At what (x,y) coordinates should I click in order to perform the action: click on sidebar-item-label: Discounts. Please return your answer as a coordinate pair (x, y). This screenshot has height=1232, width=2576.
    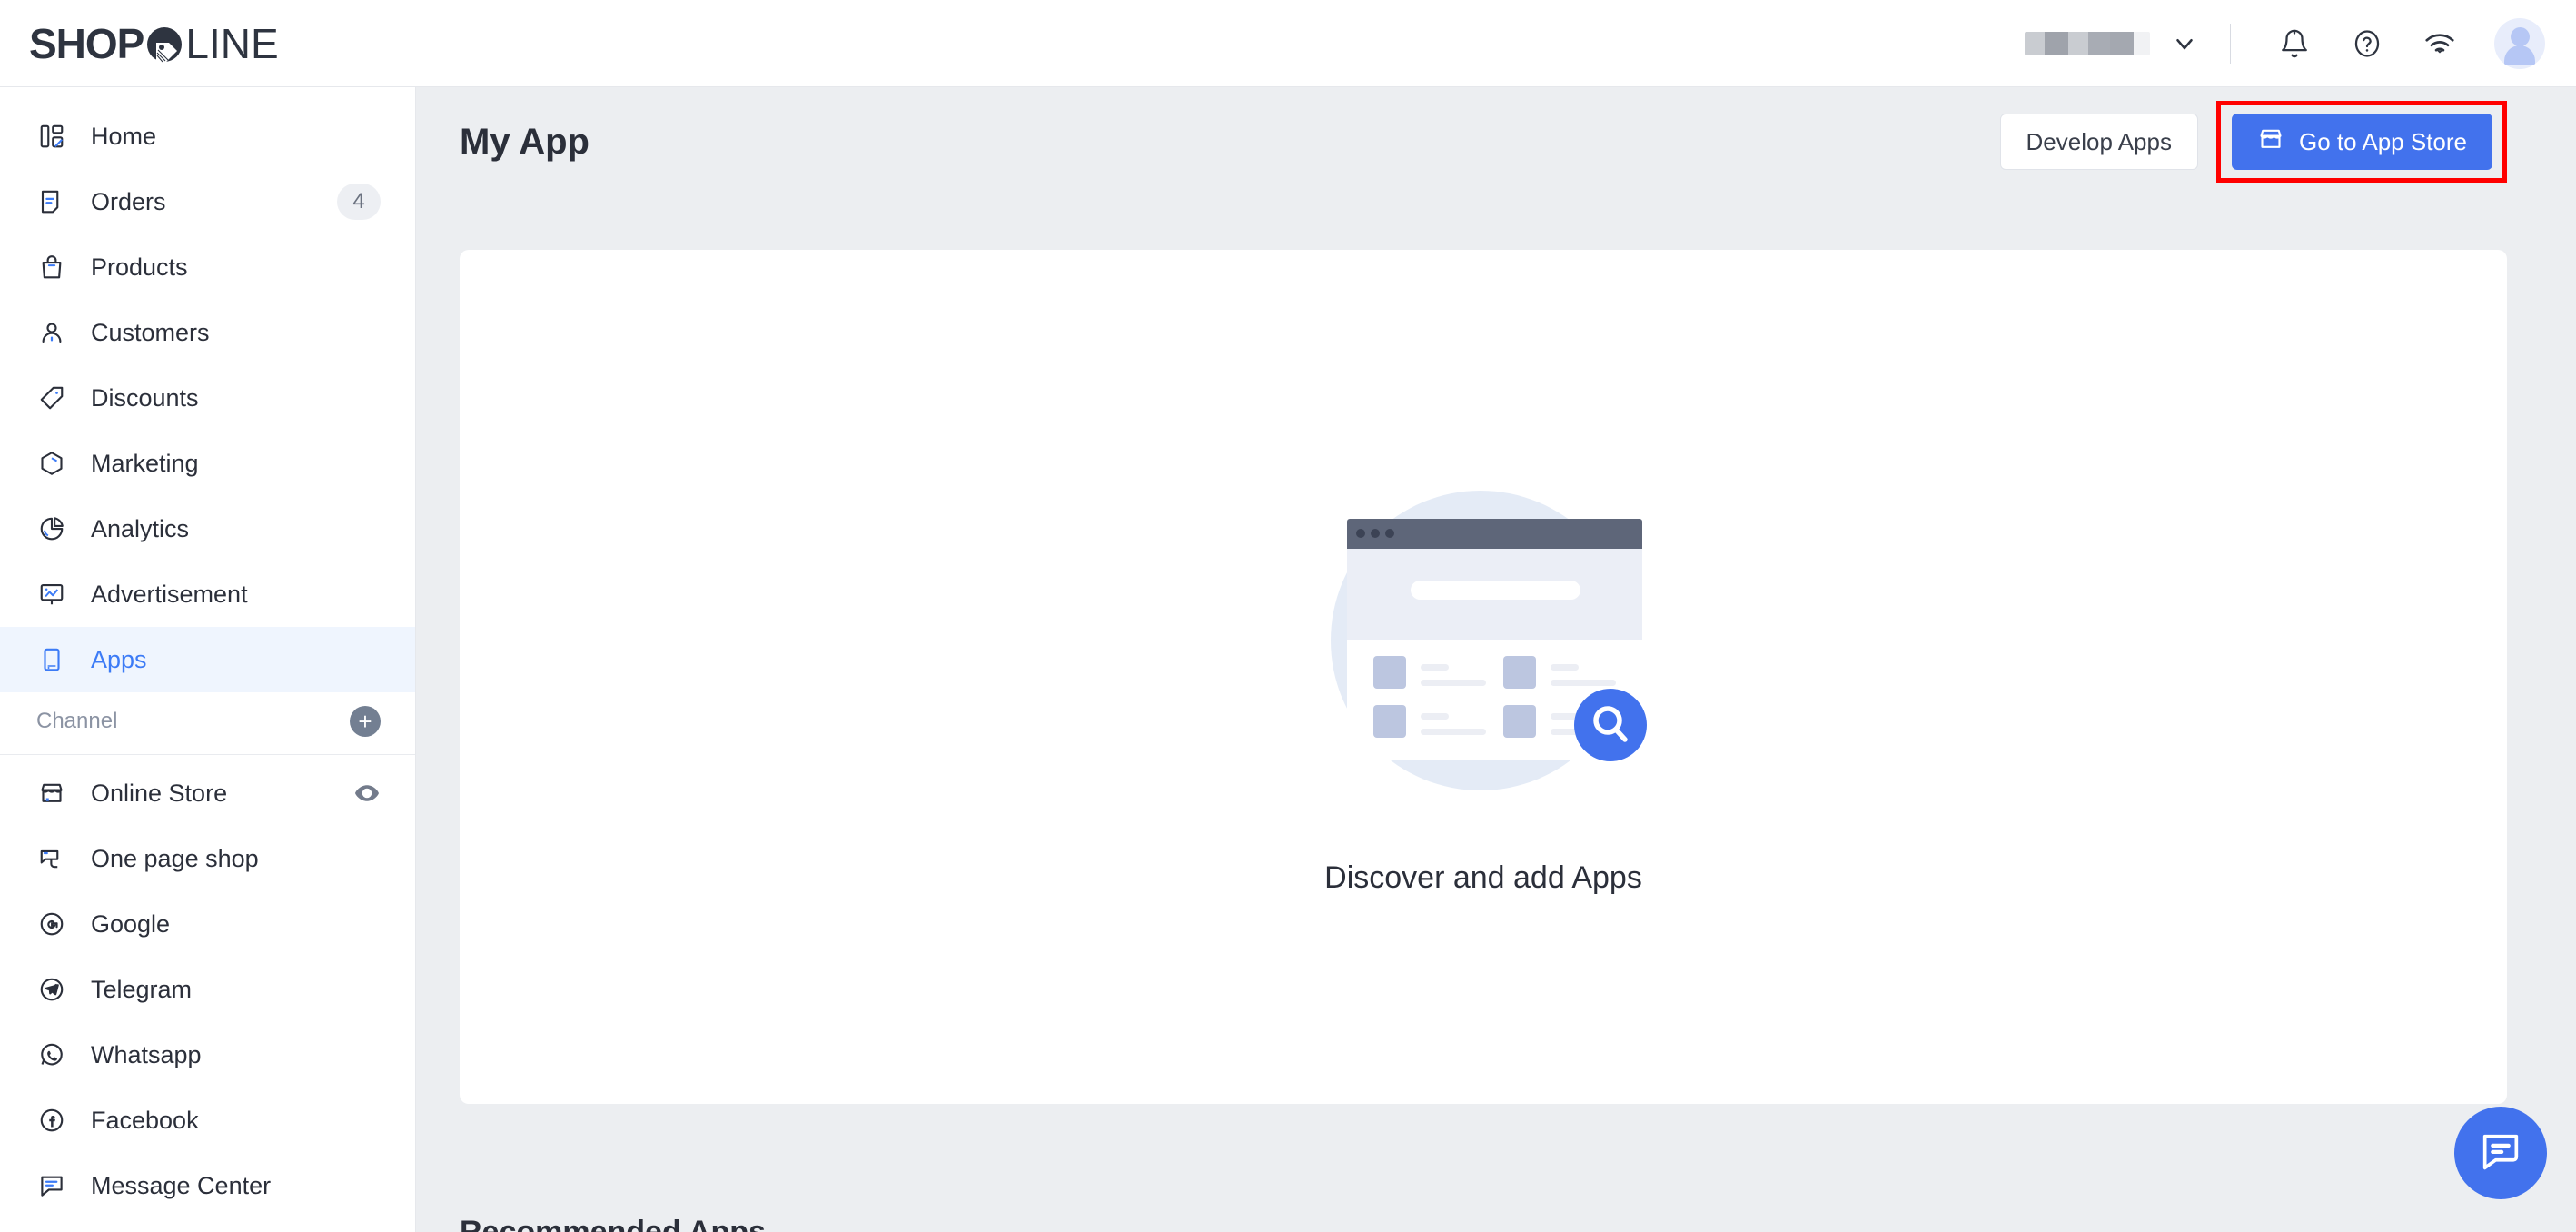
    Looking at the image, I should click on (145, 397).